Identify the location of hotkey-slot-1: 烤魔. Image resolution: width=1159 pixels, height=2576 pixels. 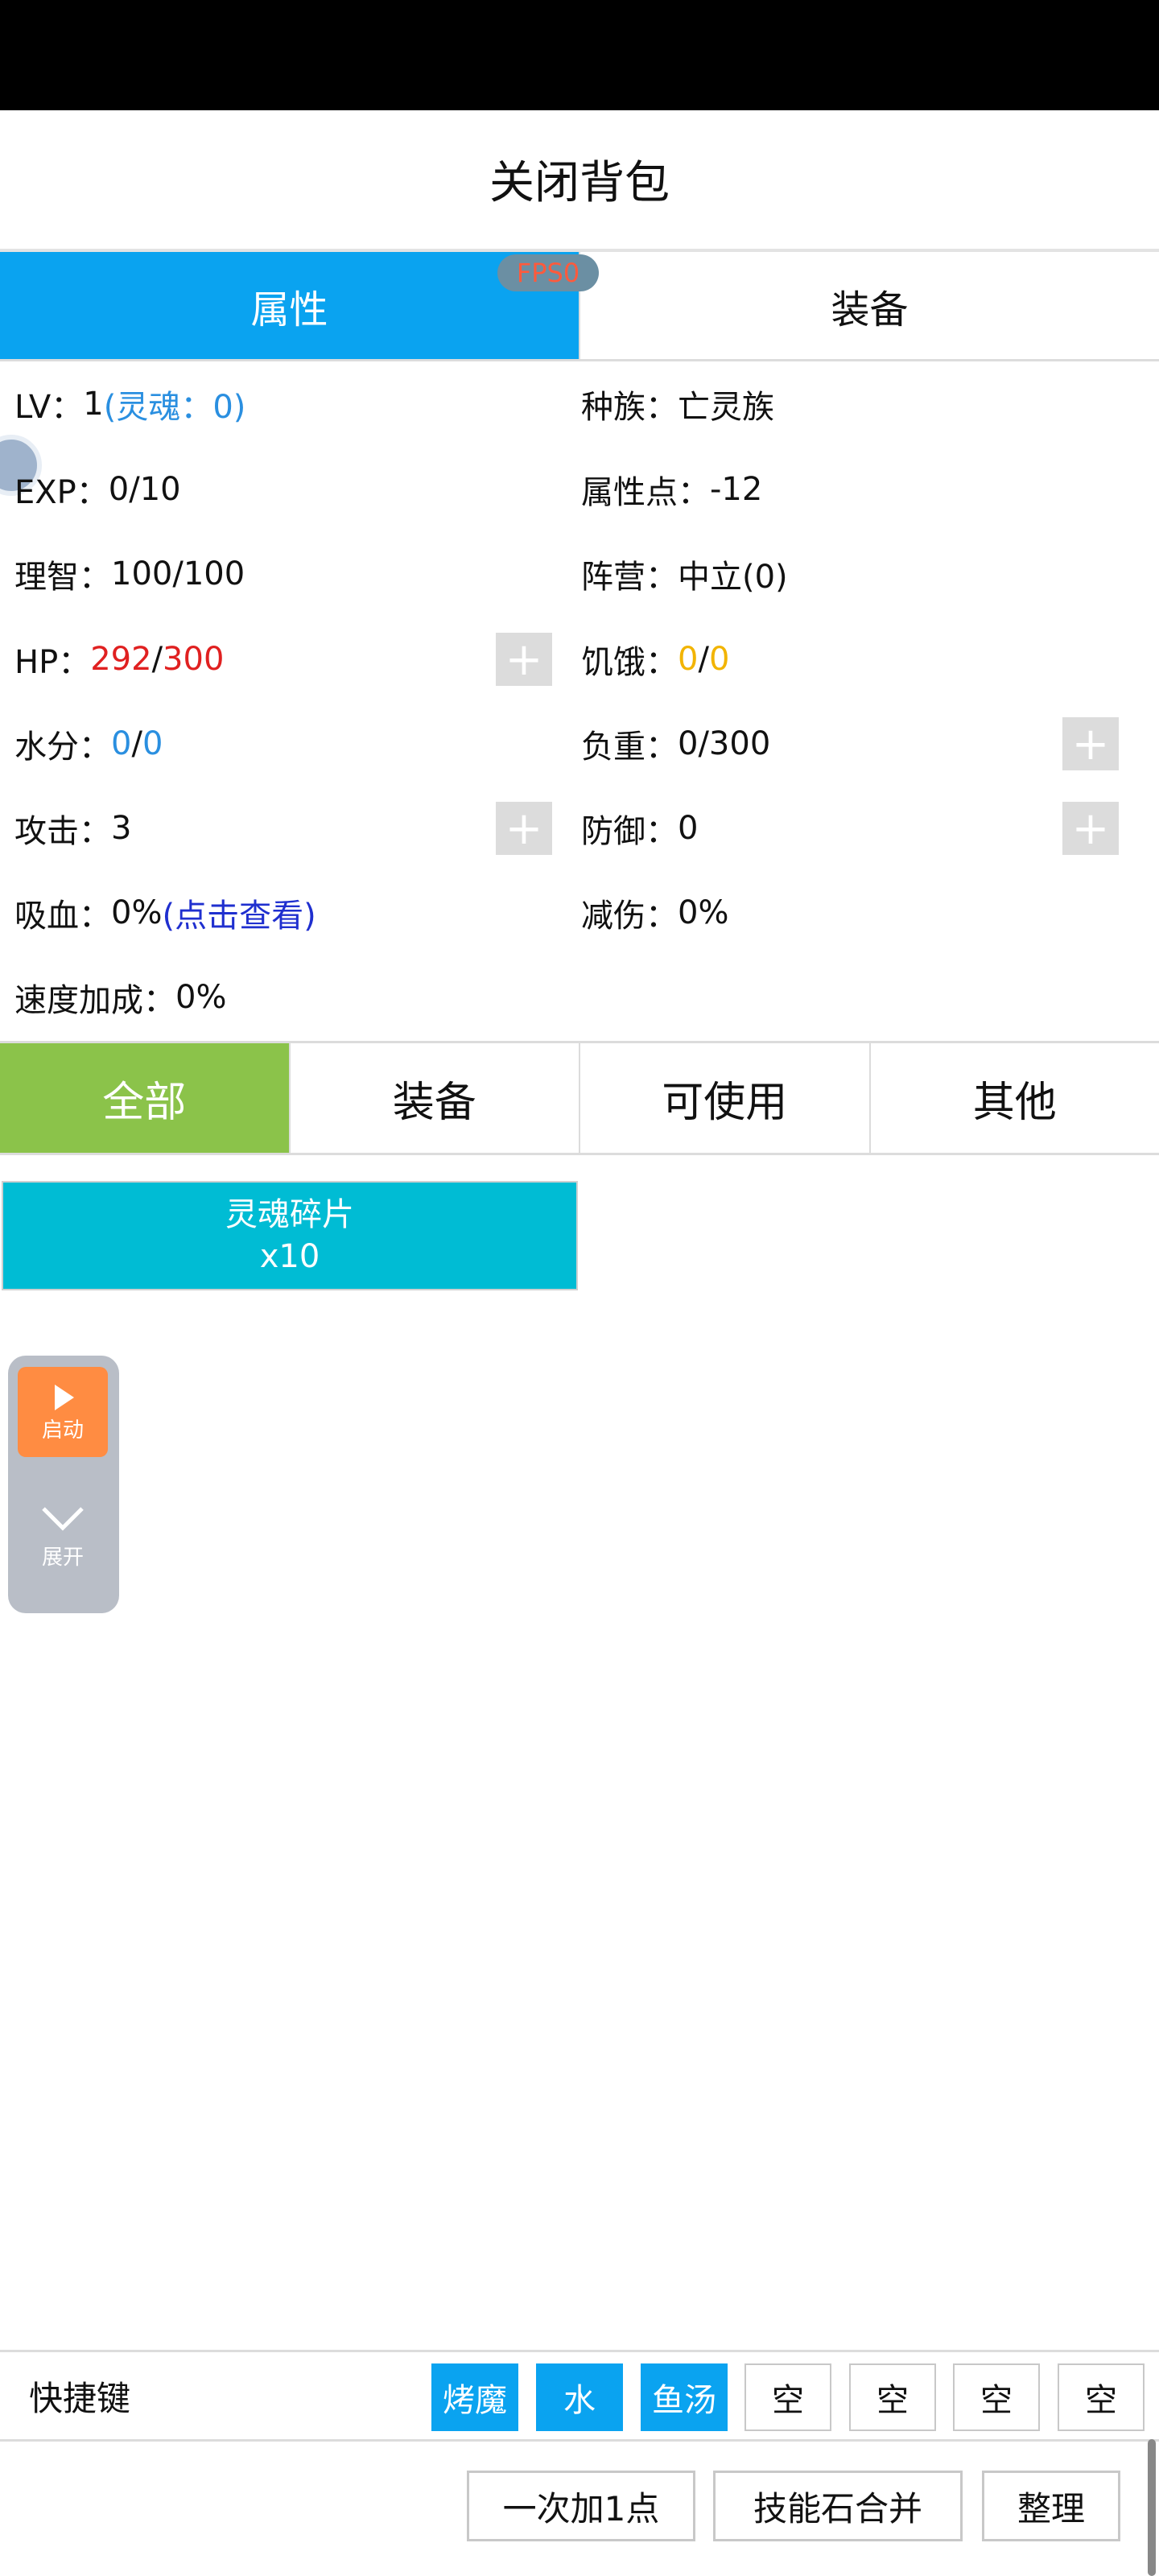
(474, 2397).